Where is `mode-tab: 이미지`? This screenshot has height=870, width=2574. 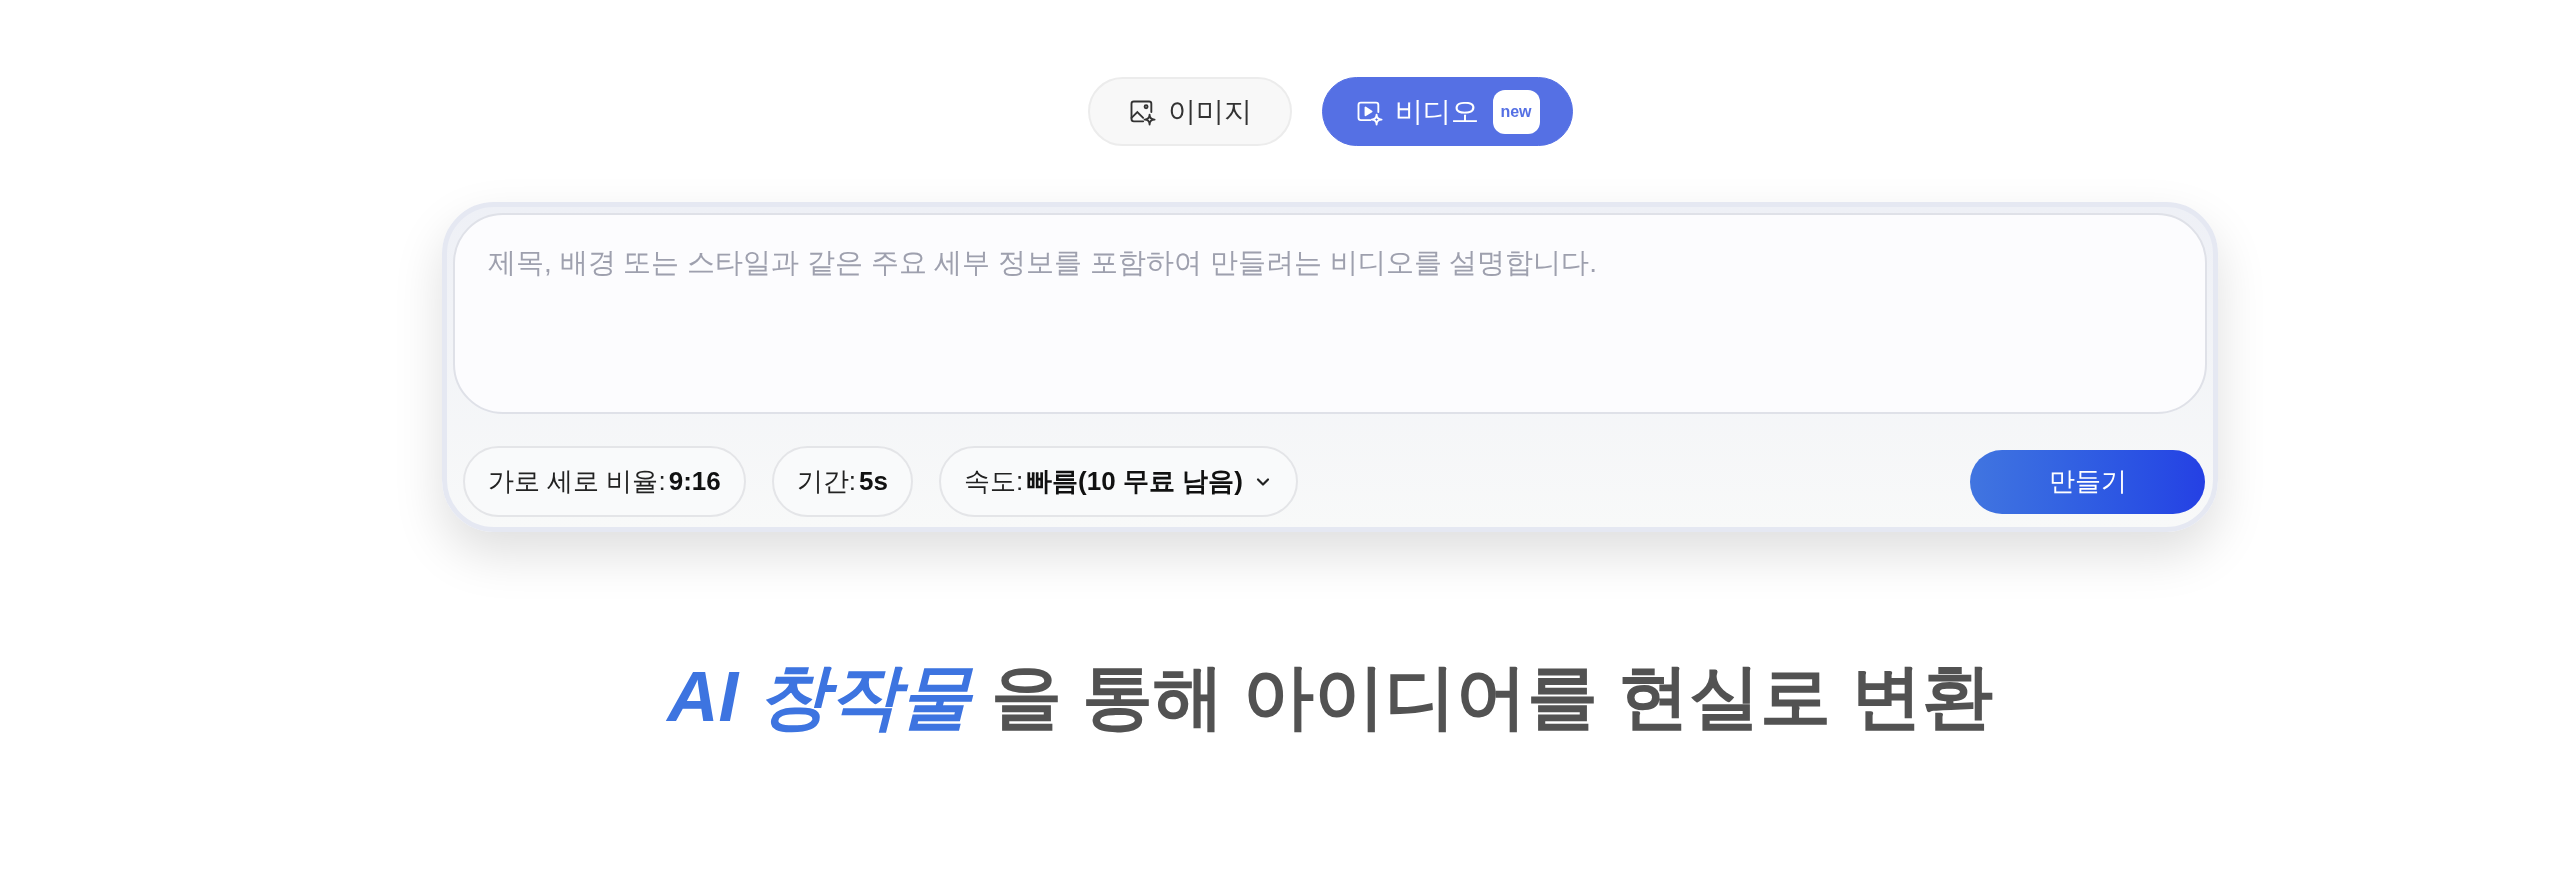
mode-tab: 이미지 is located at coordinates (1189, 111).